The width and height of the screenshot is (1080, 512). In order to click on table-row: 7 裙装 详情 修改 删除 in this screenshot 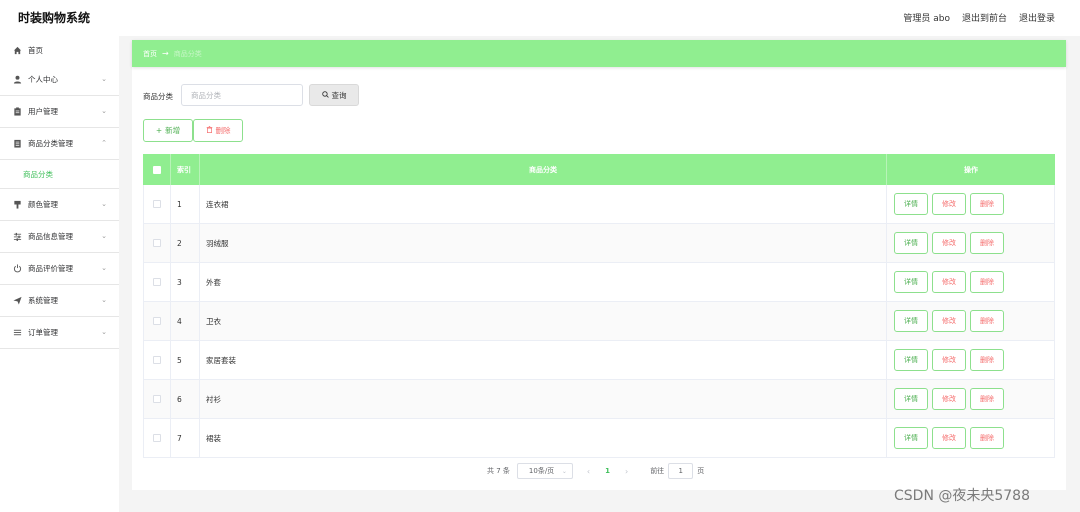, I will do `click(599, 438)`.